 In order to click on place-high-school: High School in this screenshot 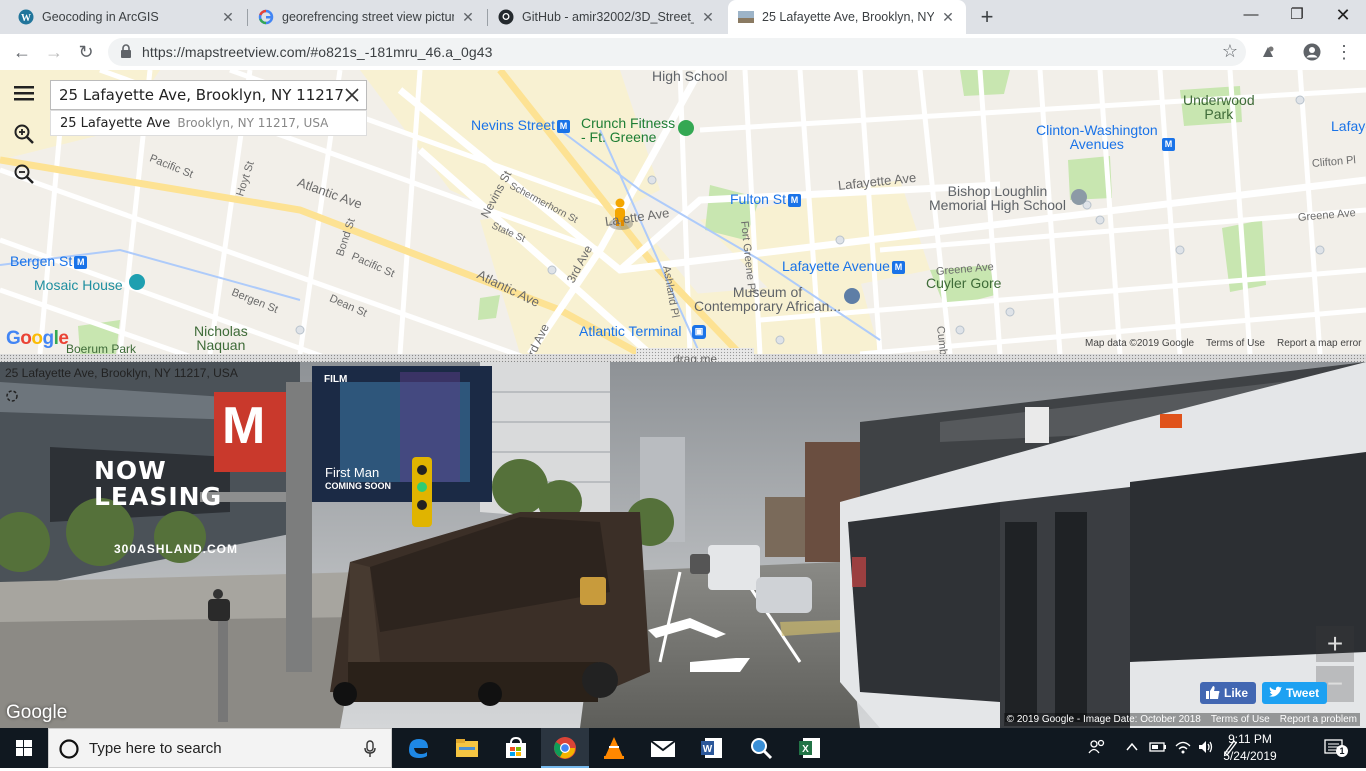, I will do `click(690, 77)`.